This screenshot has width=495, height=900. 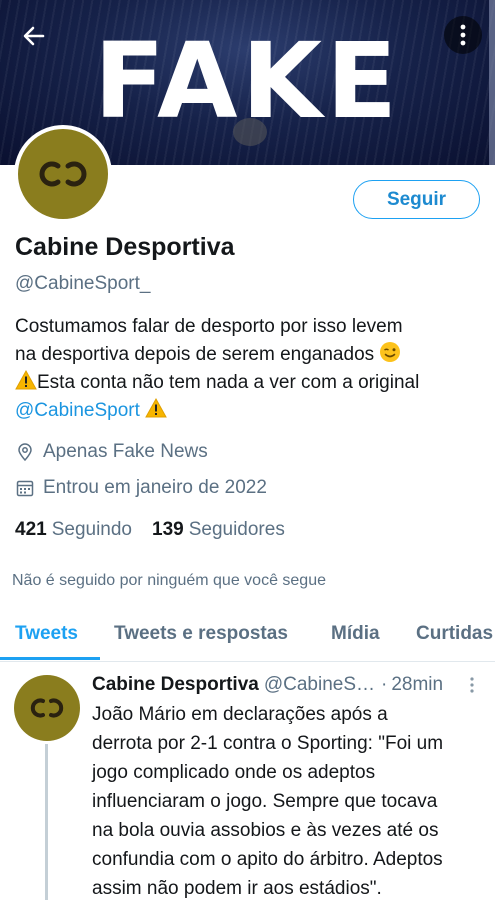 What do you see at coordinates (168, 529) in the screenshot?
I see `followers-count: 139` at bounding box center [168, 529].